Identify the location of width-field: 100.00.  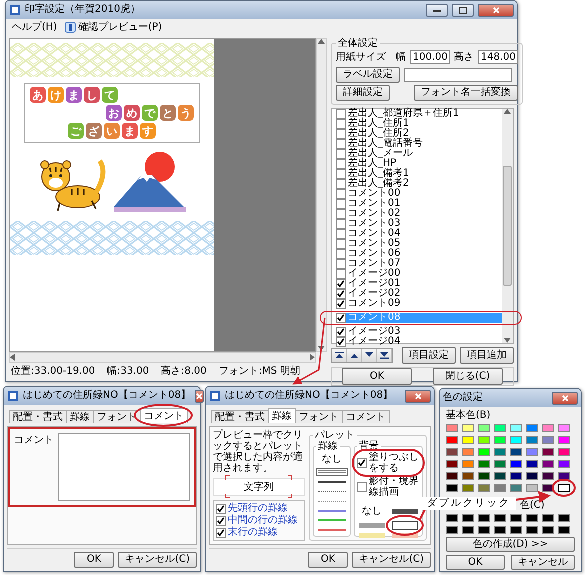
(430, 57).